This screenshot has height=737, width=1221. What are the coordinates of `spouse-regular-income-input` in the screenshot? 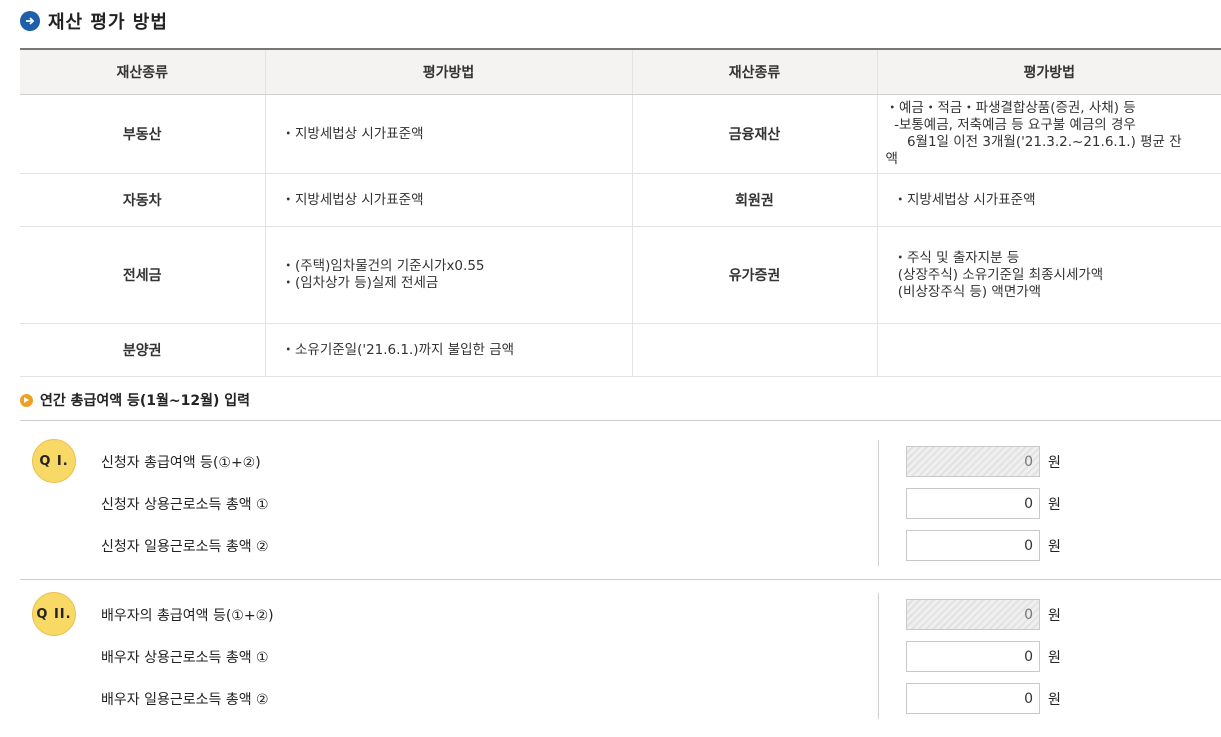 It's located at (973, 656).